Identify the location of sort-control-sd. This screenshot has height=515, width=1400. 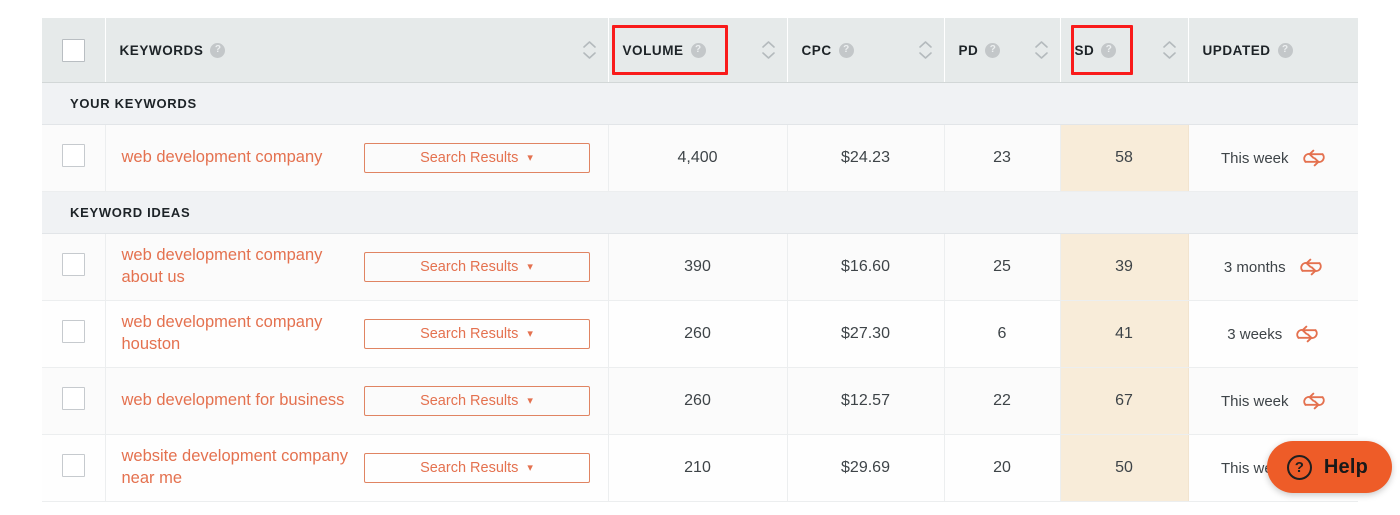
(1169, 50).